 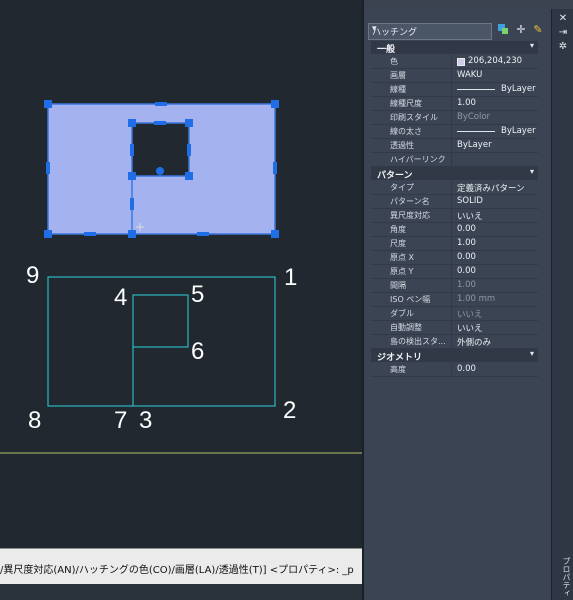 I want to click on property-row: ハイパーリンク, so click(x=454, y=160).